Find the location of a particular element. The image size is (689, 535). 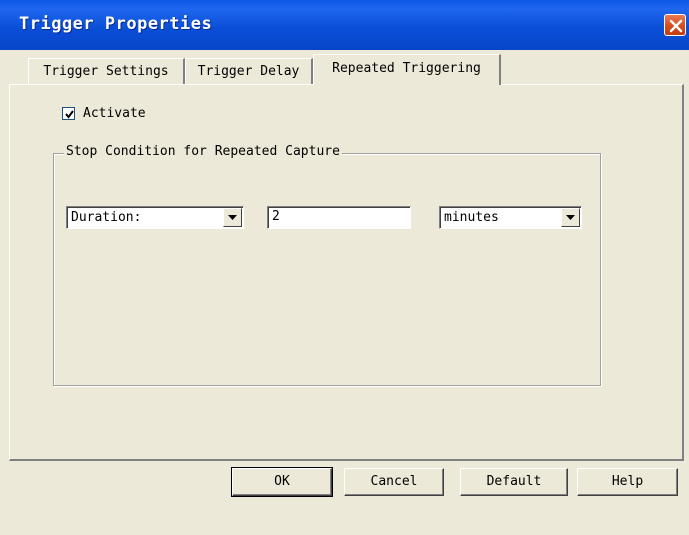

stop-type-select: Duration: is located at coordinates (155, 217).